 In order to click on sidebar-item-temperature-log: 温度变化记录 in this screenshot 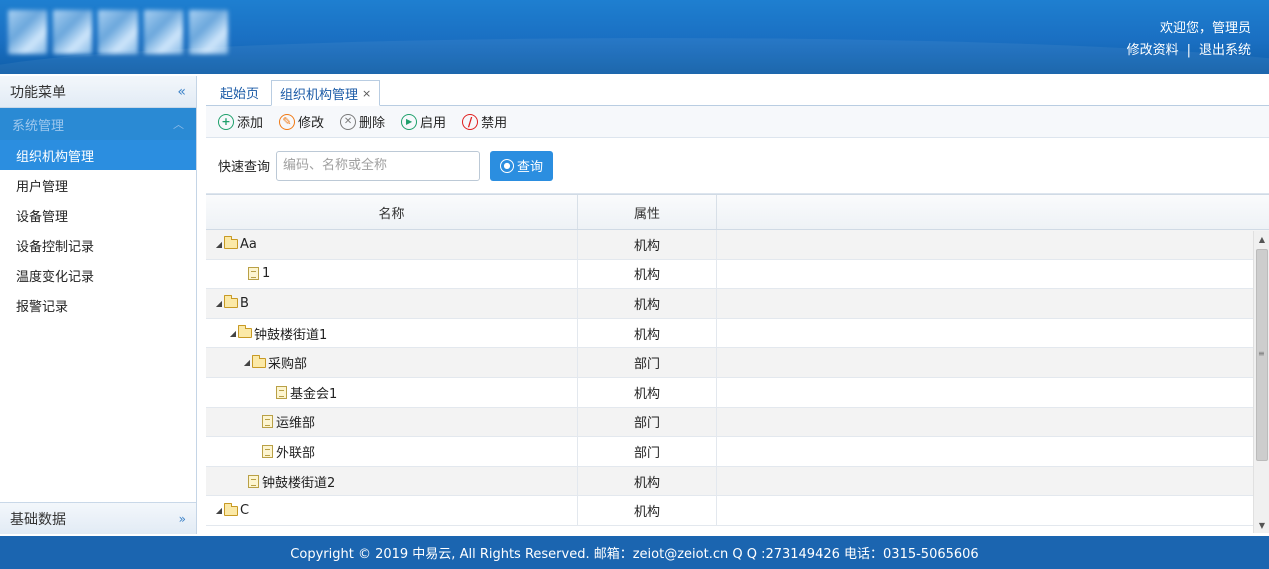, I will do `click(98, 275)`.